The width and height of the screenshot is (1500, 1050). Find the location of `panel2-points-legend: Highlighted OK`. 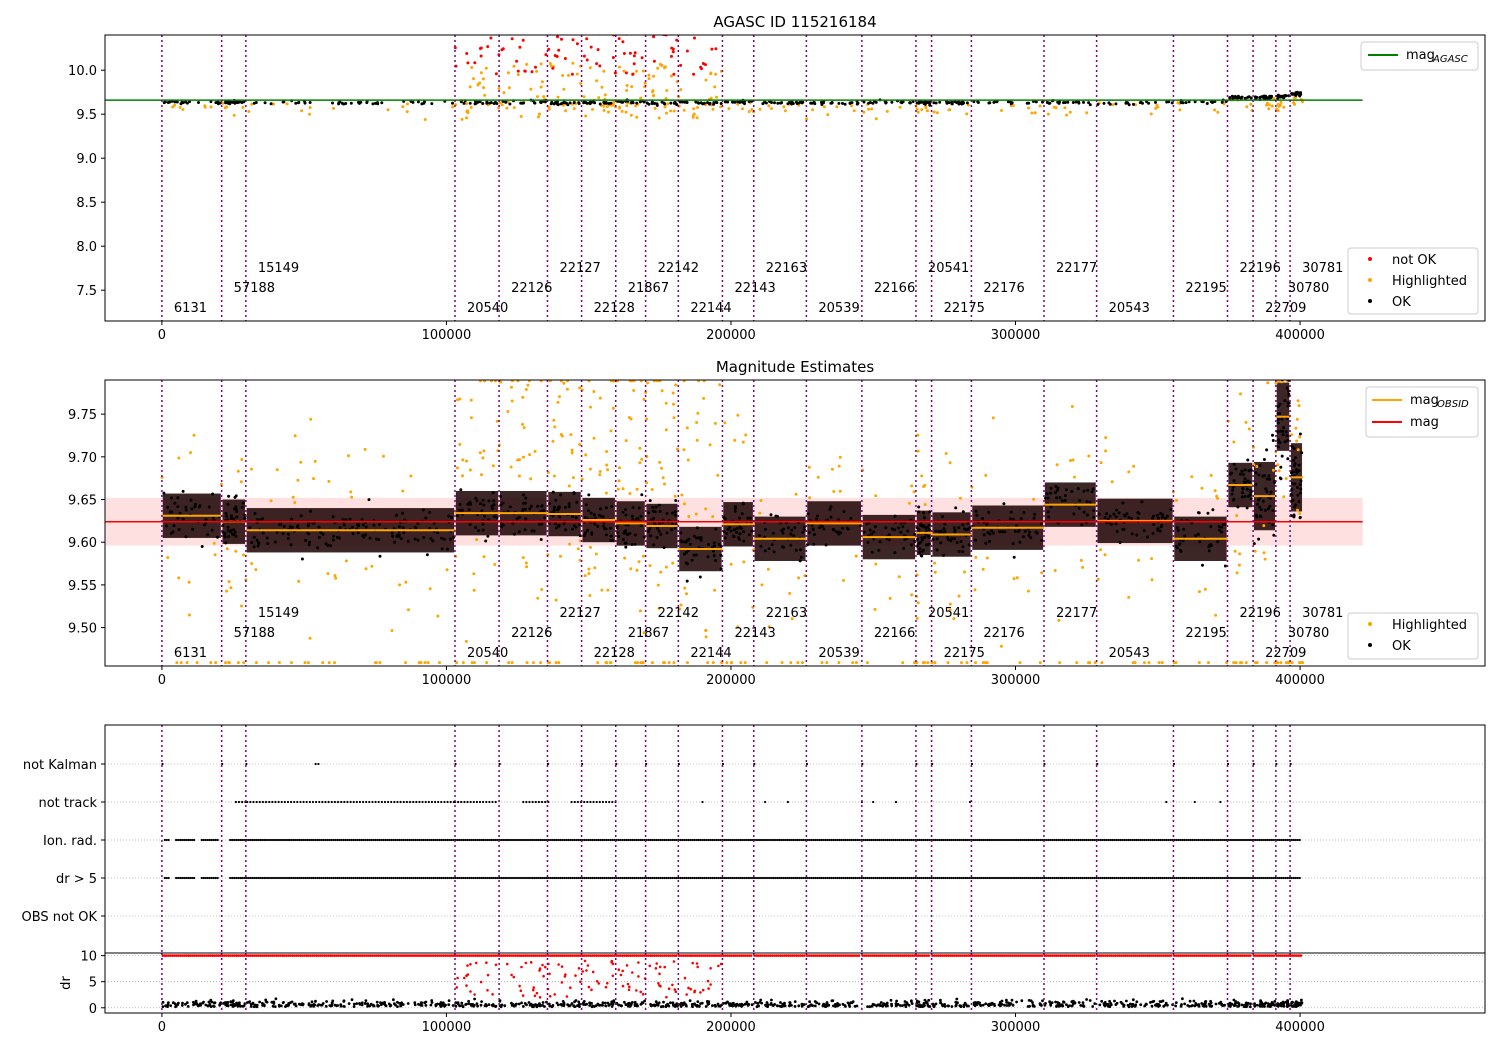

panel2-points-legend: Highlighted OK is located at coordinates (1413, 636).